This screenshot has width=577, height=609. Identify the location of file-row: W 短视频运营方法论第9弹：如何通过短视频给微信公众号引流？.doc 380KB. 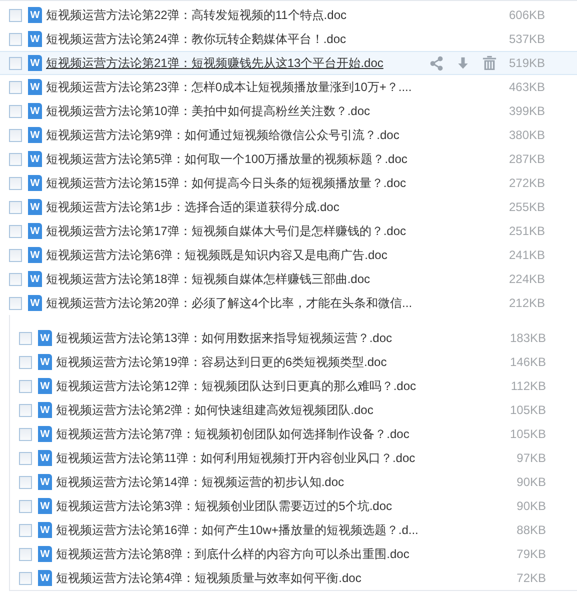
(288, 135).